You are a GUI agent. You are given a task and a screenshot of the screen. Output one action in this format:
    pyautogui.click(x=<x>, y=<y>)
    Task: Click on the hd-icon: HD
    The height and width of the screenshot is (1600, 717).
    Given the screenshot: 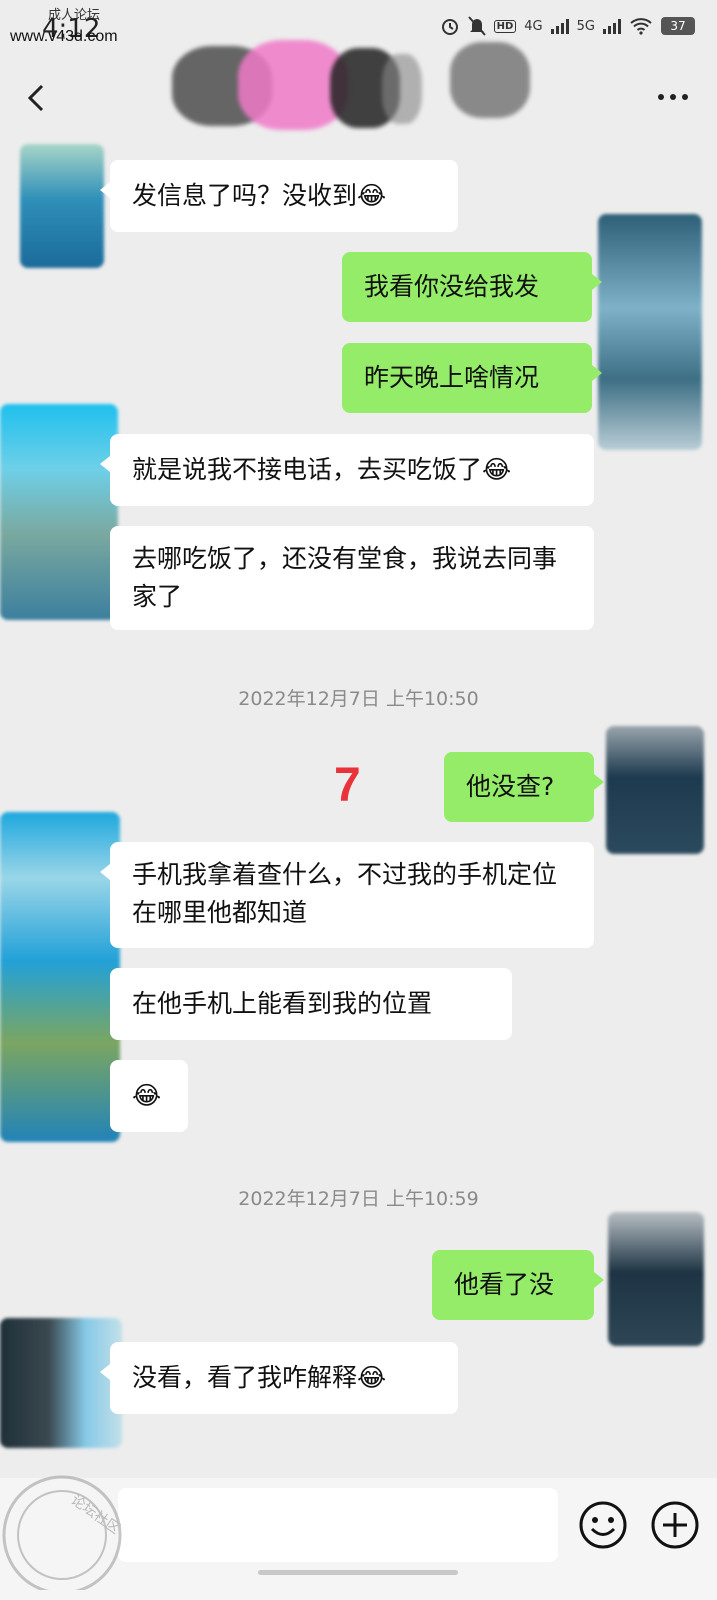 What is the action you would take?
    pyautogui.click(x=505, y=26)
    